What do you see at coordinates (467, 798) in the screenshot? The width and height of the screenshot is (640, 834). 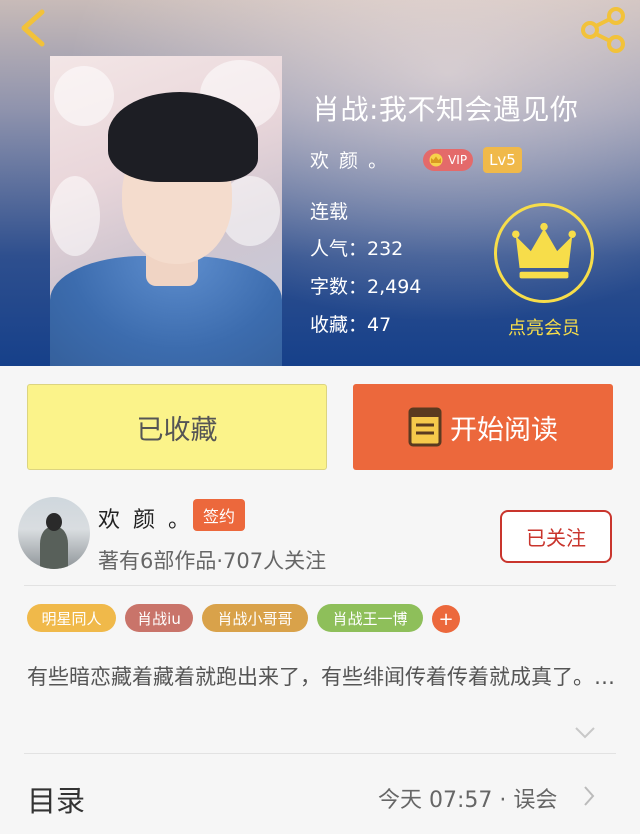 I see `latest-chapter: 今天 07:57 · 误会` at bounding box center [467, 798].